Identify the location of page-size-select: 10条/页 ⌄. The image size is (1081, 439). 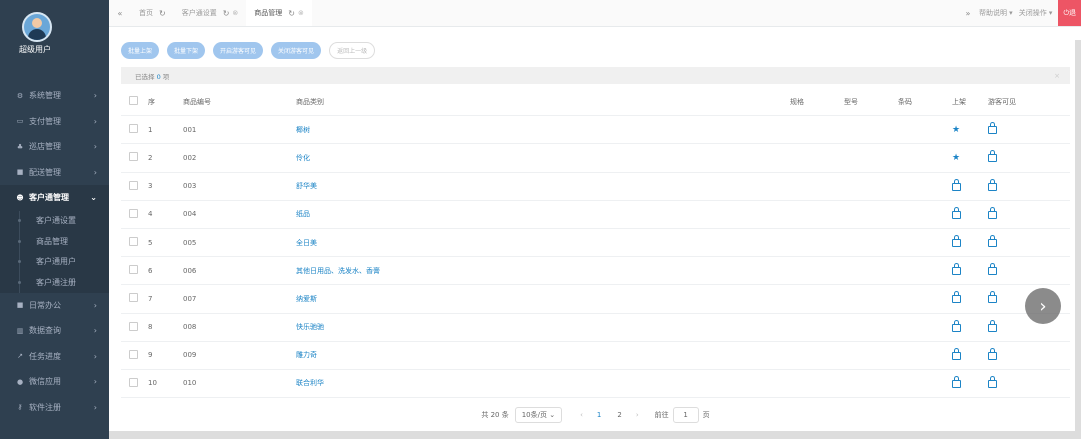
(538, 415).